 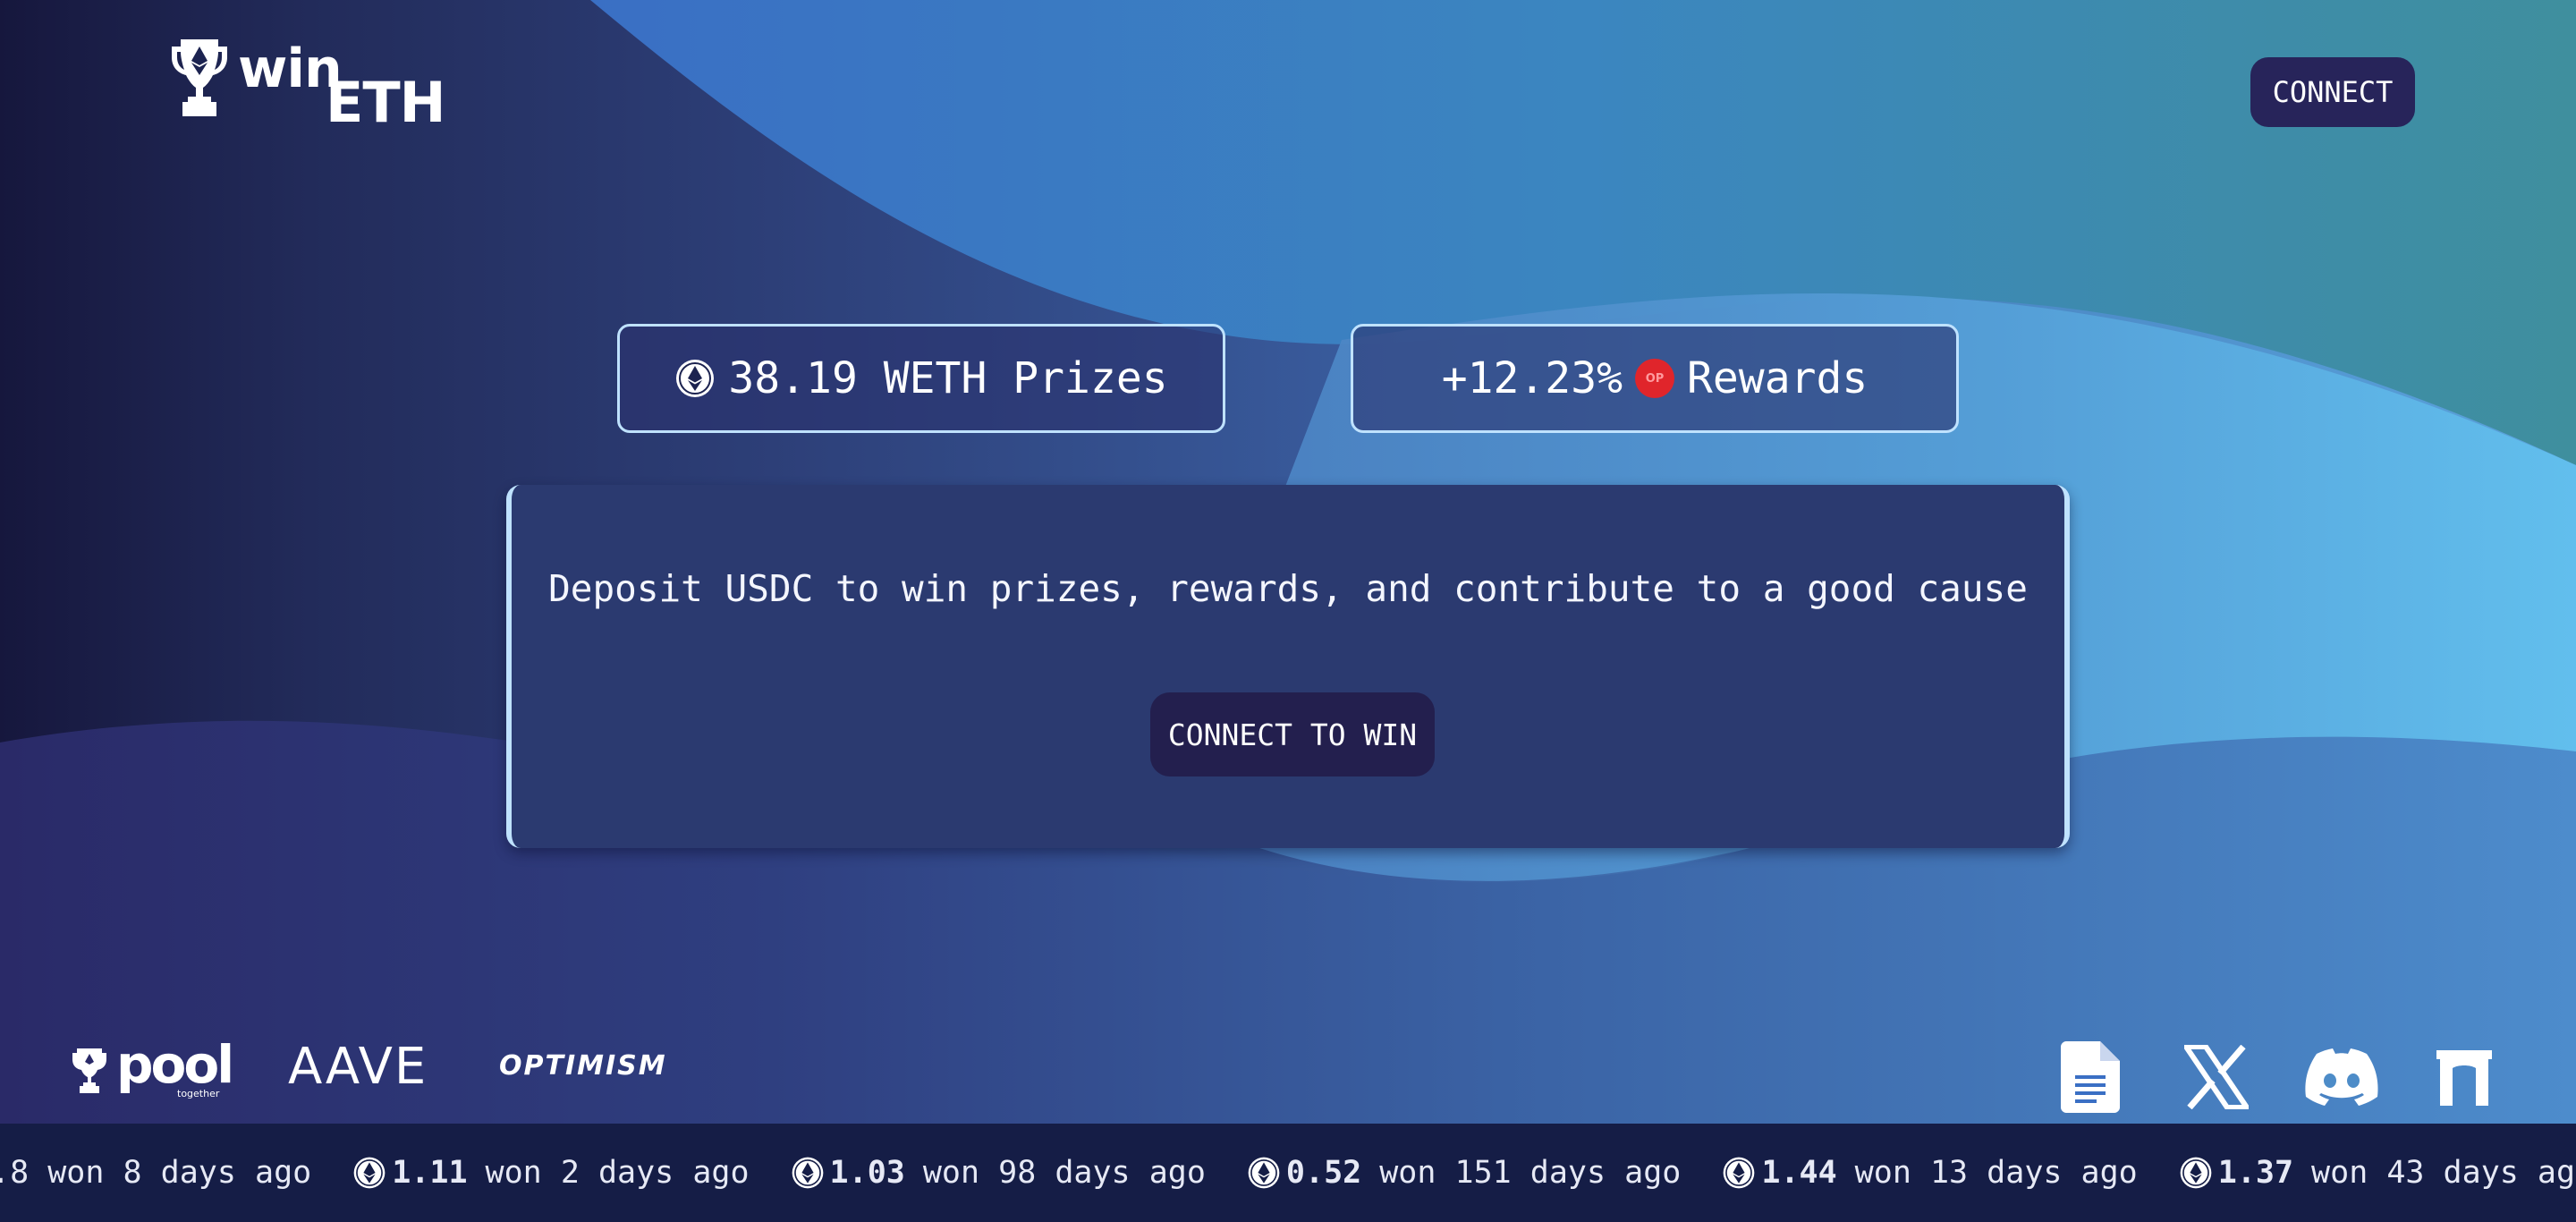 I want to click on connect-button: CONNECT, so click(x=2332, y=92).